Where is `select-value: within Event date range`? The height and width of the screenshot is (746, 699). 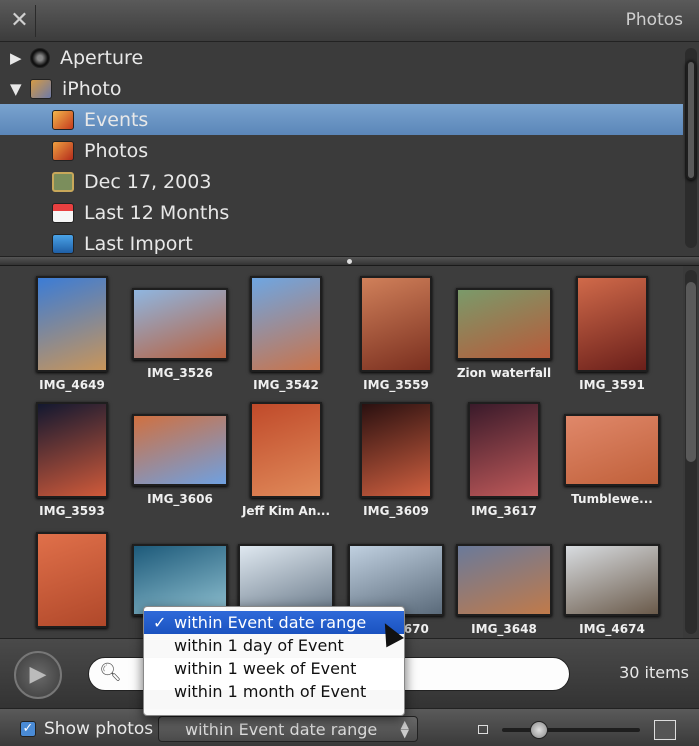
select-value: within Event date range is located at coordinates (281, 729).